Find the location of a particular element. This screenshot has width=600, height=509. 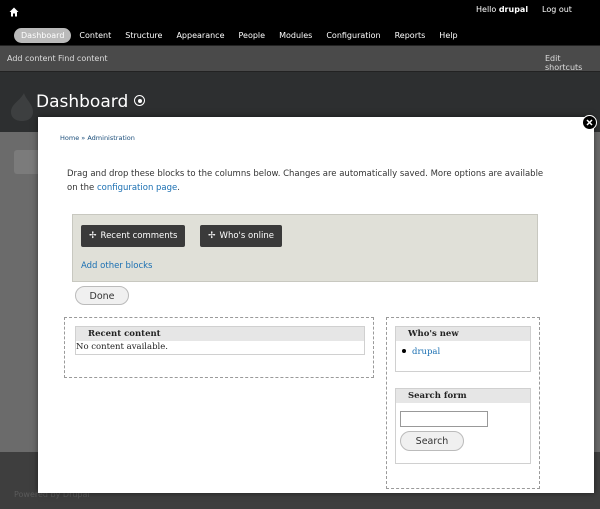

bullet-icon is located at coordinates (404, 351).